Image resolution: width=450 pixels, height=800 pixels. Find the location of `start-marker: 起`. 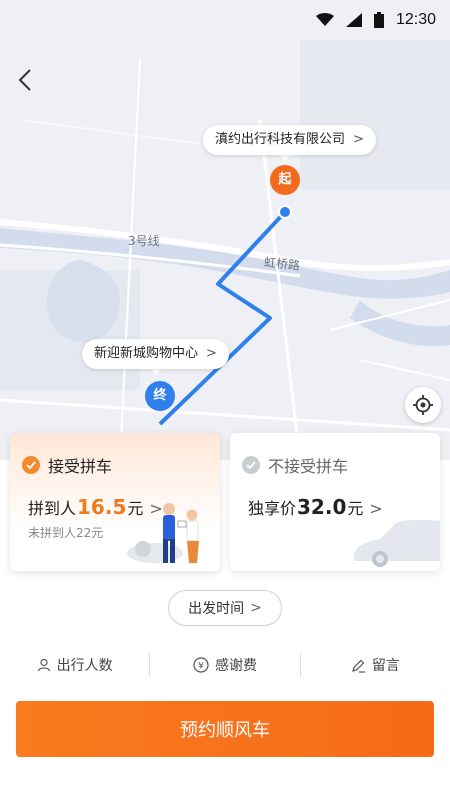

start-marker: 起 is located at coordinates (285, 180).